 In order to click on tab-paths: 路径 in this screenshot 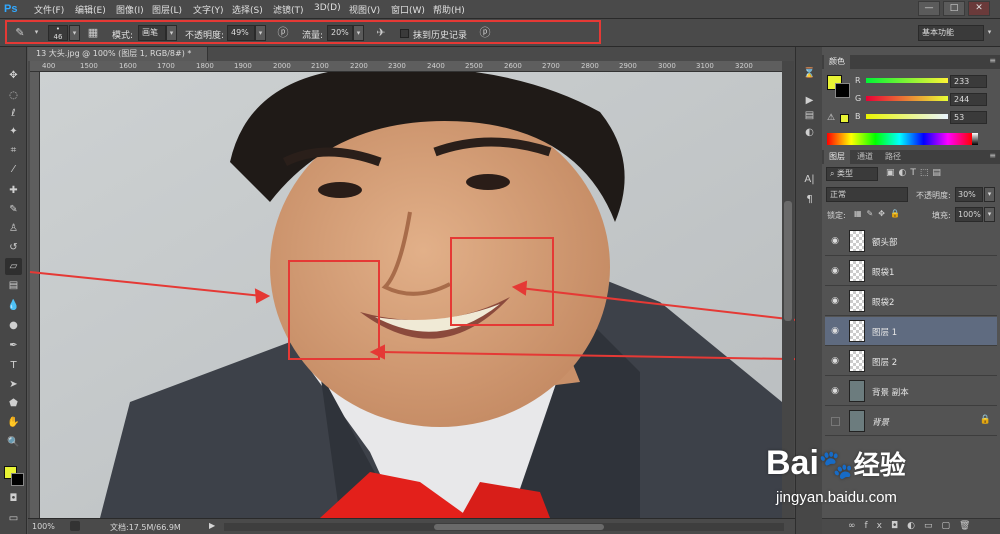, I will do `click(893, 157)`.